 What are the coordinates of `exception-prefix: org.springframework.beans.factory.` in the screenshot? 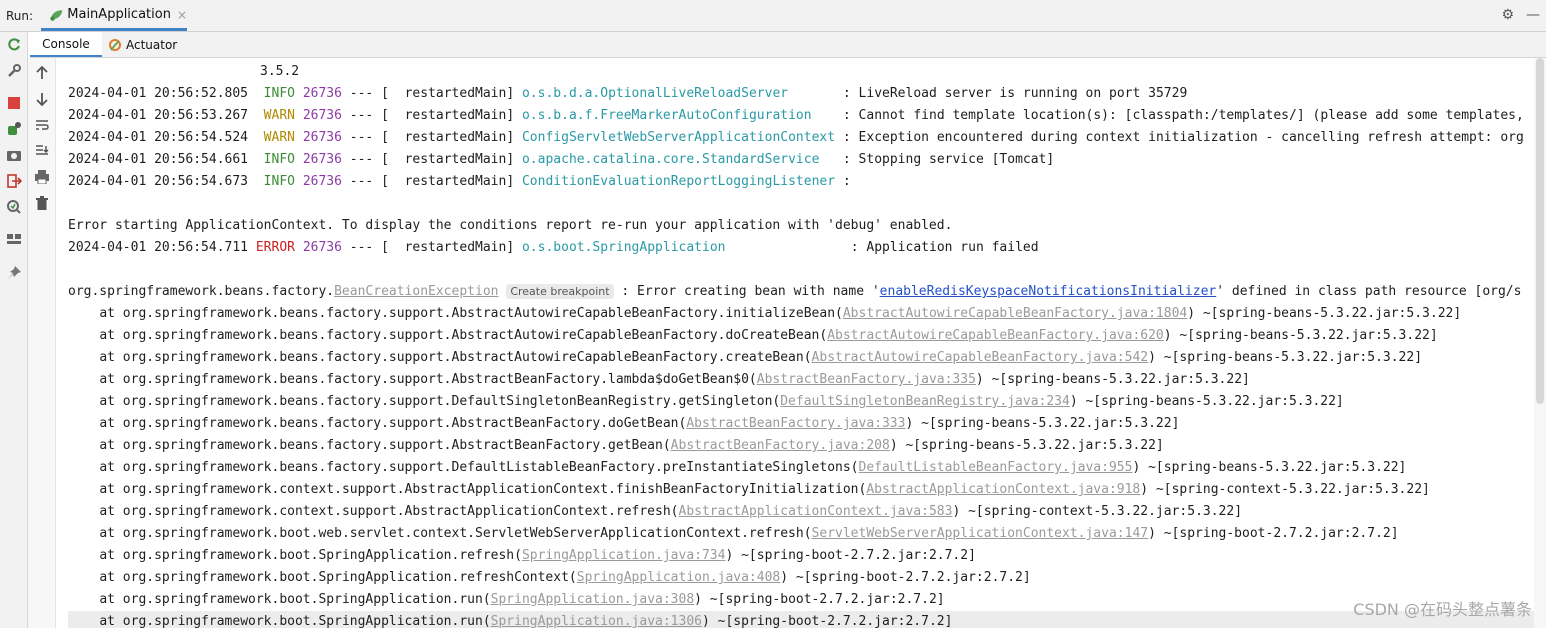 It's located at (201, 291).